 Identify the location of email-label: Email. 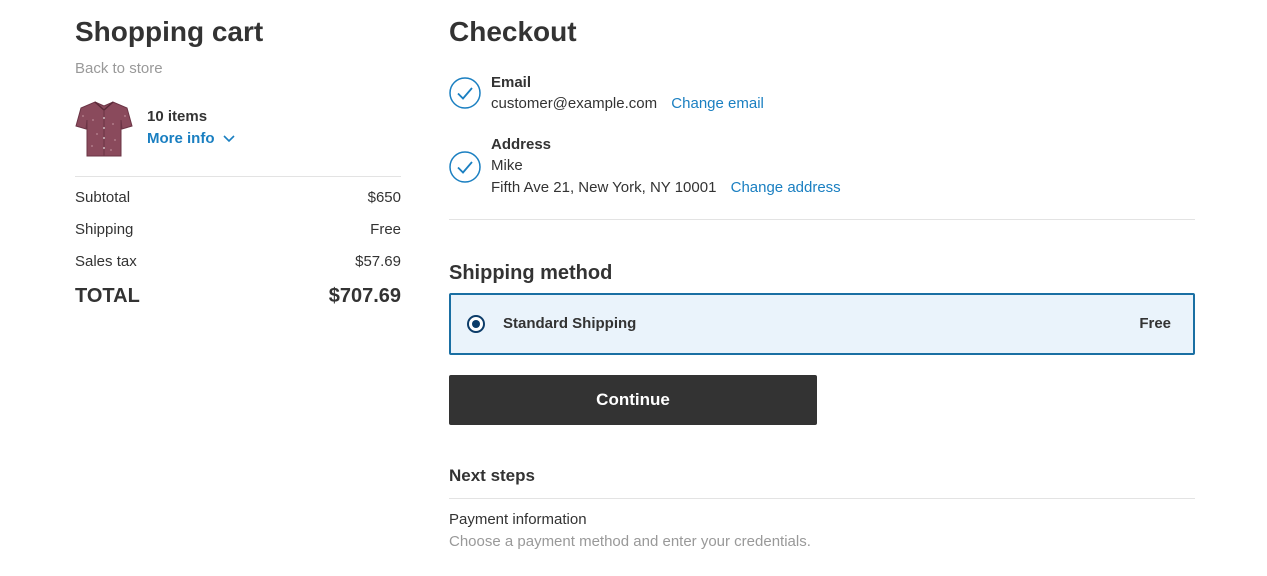
(511, 82).